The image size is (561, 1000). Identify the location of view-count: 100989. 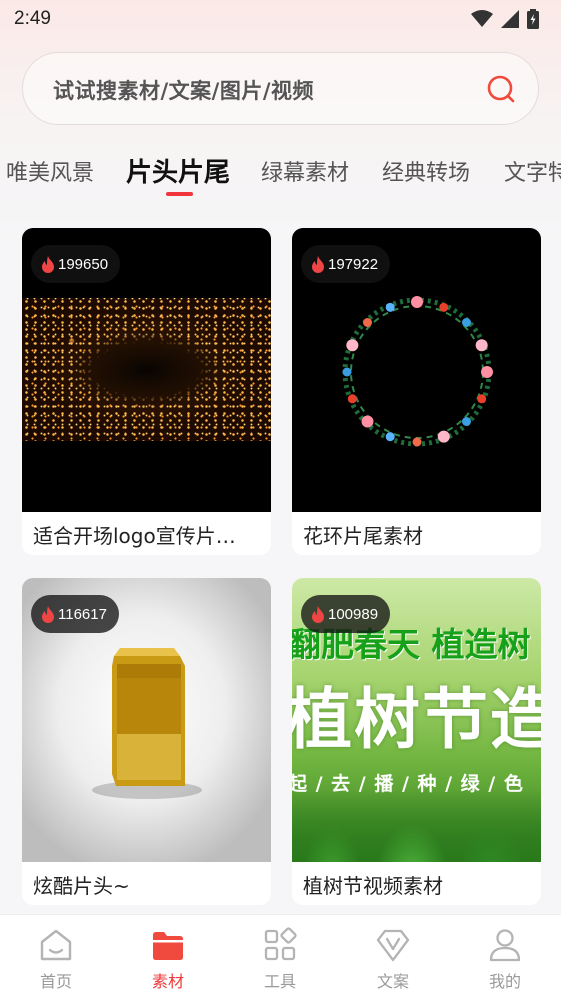
(353, 614).